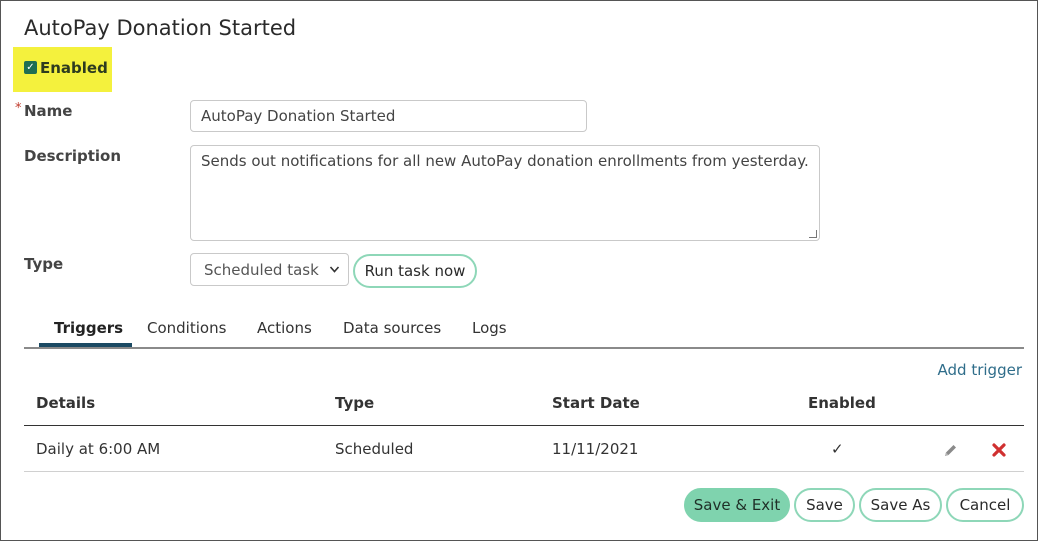 Image resolution: width=1038 pixels, height=541 pixels. What do you see at coordinates (595, 449) in the screenshot?
I see `trigger-start-date: 11/11/2021` at bounding box center [595, 449].